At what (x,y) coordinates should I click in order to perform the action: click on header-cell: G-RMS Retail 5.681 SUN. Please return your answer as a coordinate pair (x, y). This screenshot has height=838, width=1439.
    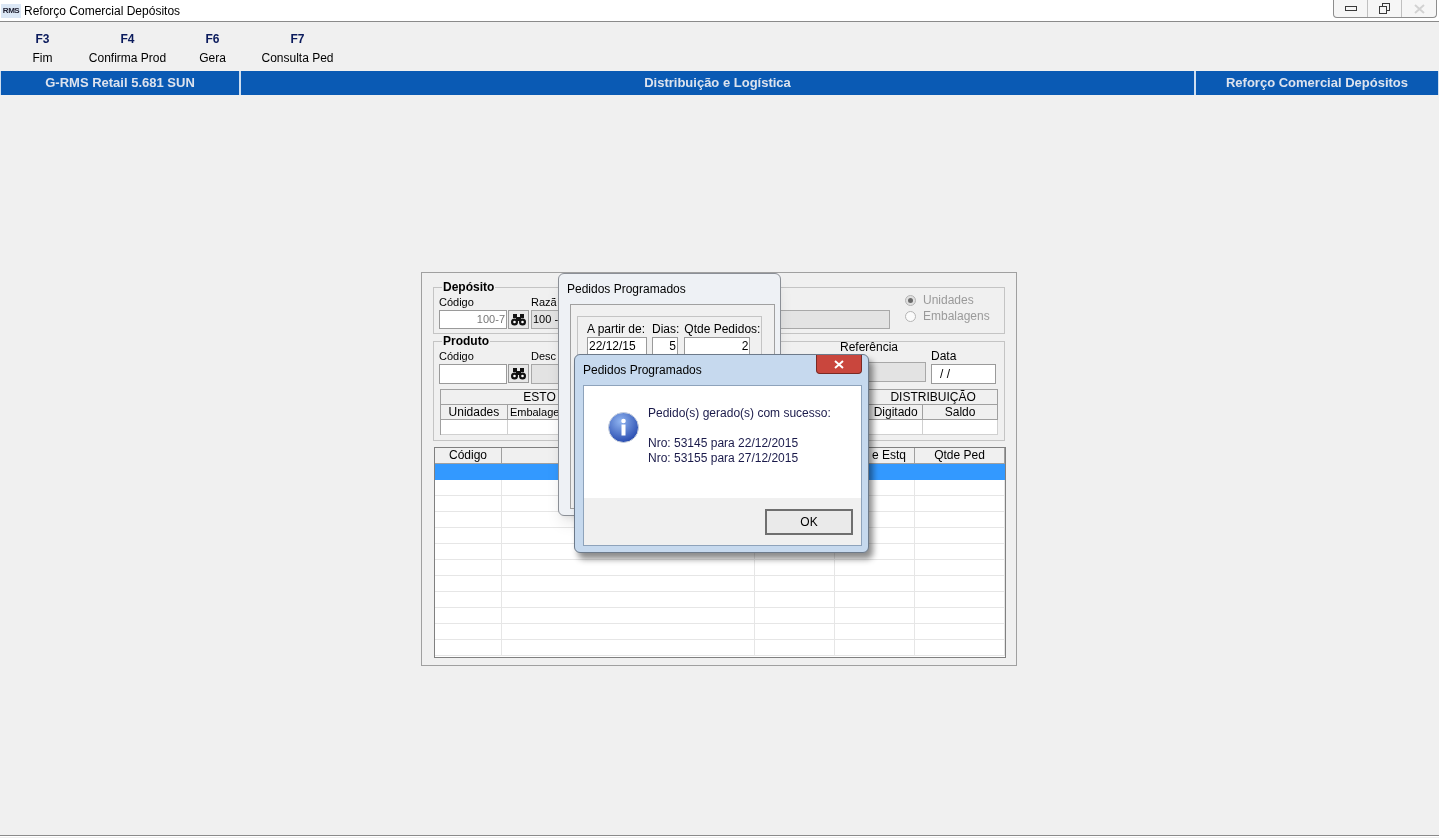
    Looking at the image, I should click on (120, 83).